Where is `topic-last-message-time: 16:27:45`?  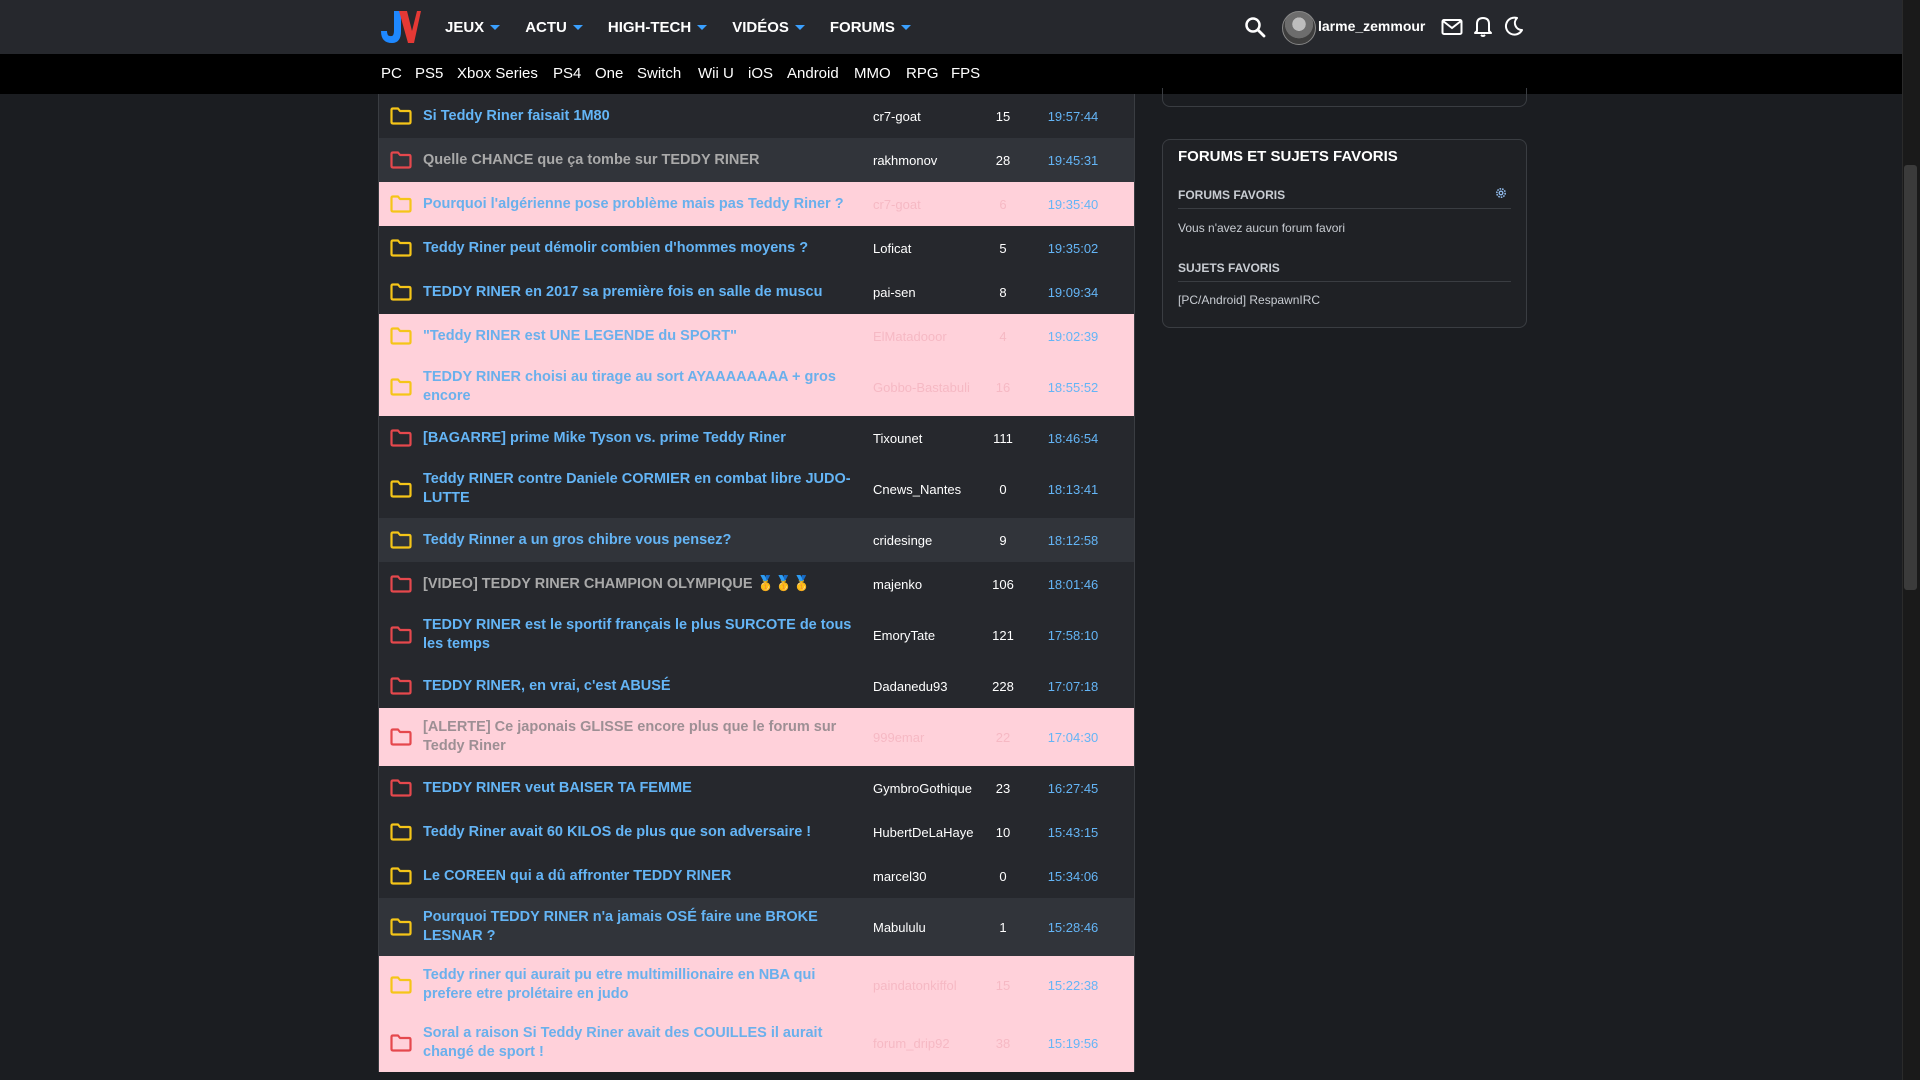
topic-last-message-time: 16:27:45 is located at coordinates (1073, 788).